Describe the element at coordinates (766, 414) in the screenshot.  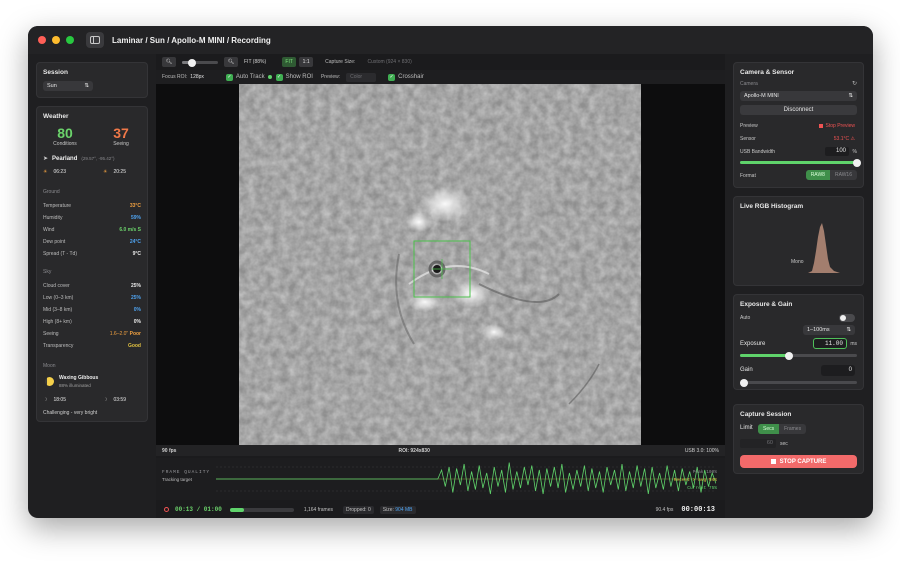
I see `capture-heading: Capture Session` at that location.